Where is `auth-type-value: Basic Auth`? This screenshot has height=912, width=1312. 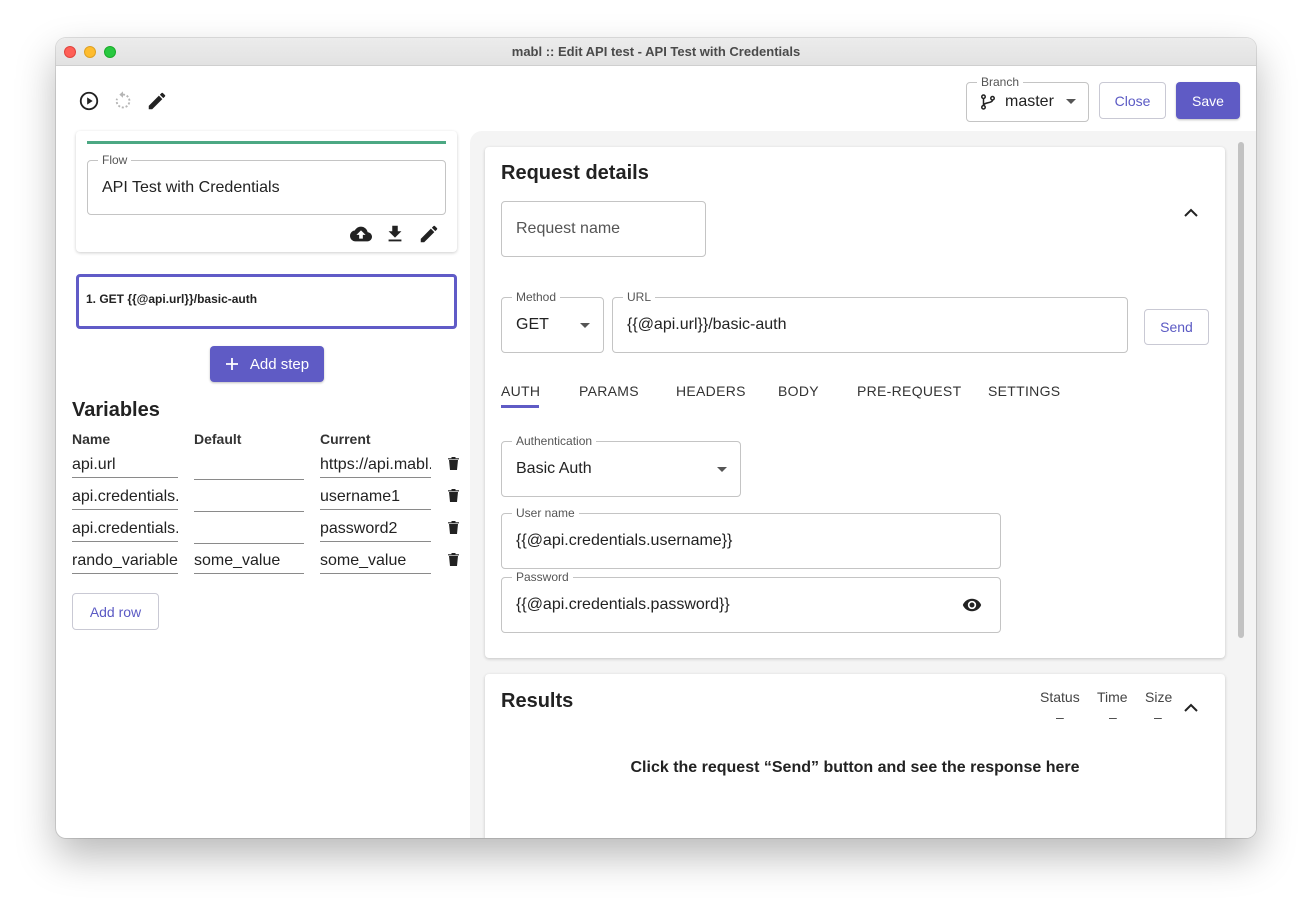 auth-type-value: Basic Auth is located at coordinates (554, 468).